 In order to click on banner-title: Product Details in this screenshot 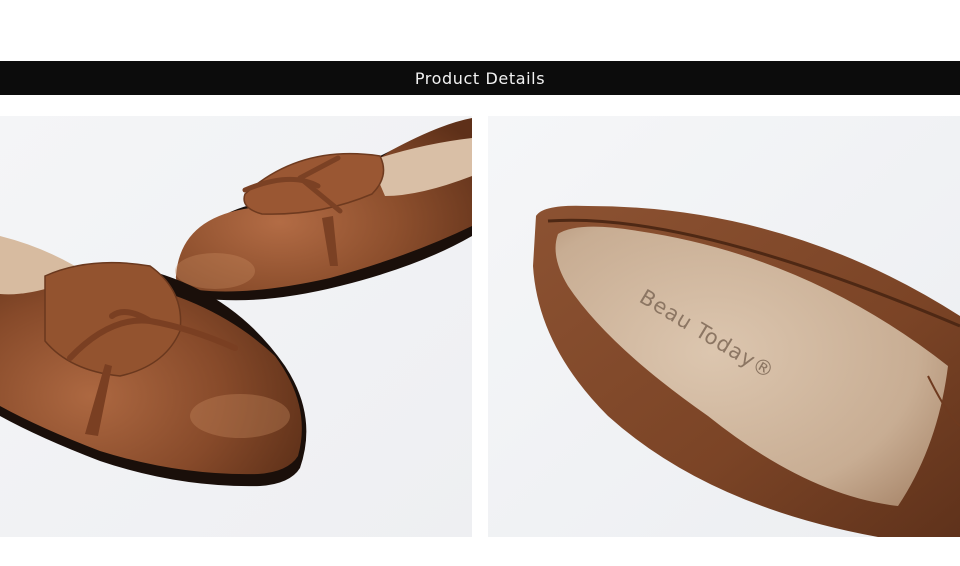, I will do `click(480, 78)`.